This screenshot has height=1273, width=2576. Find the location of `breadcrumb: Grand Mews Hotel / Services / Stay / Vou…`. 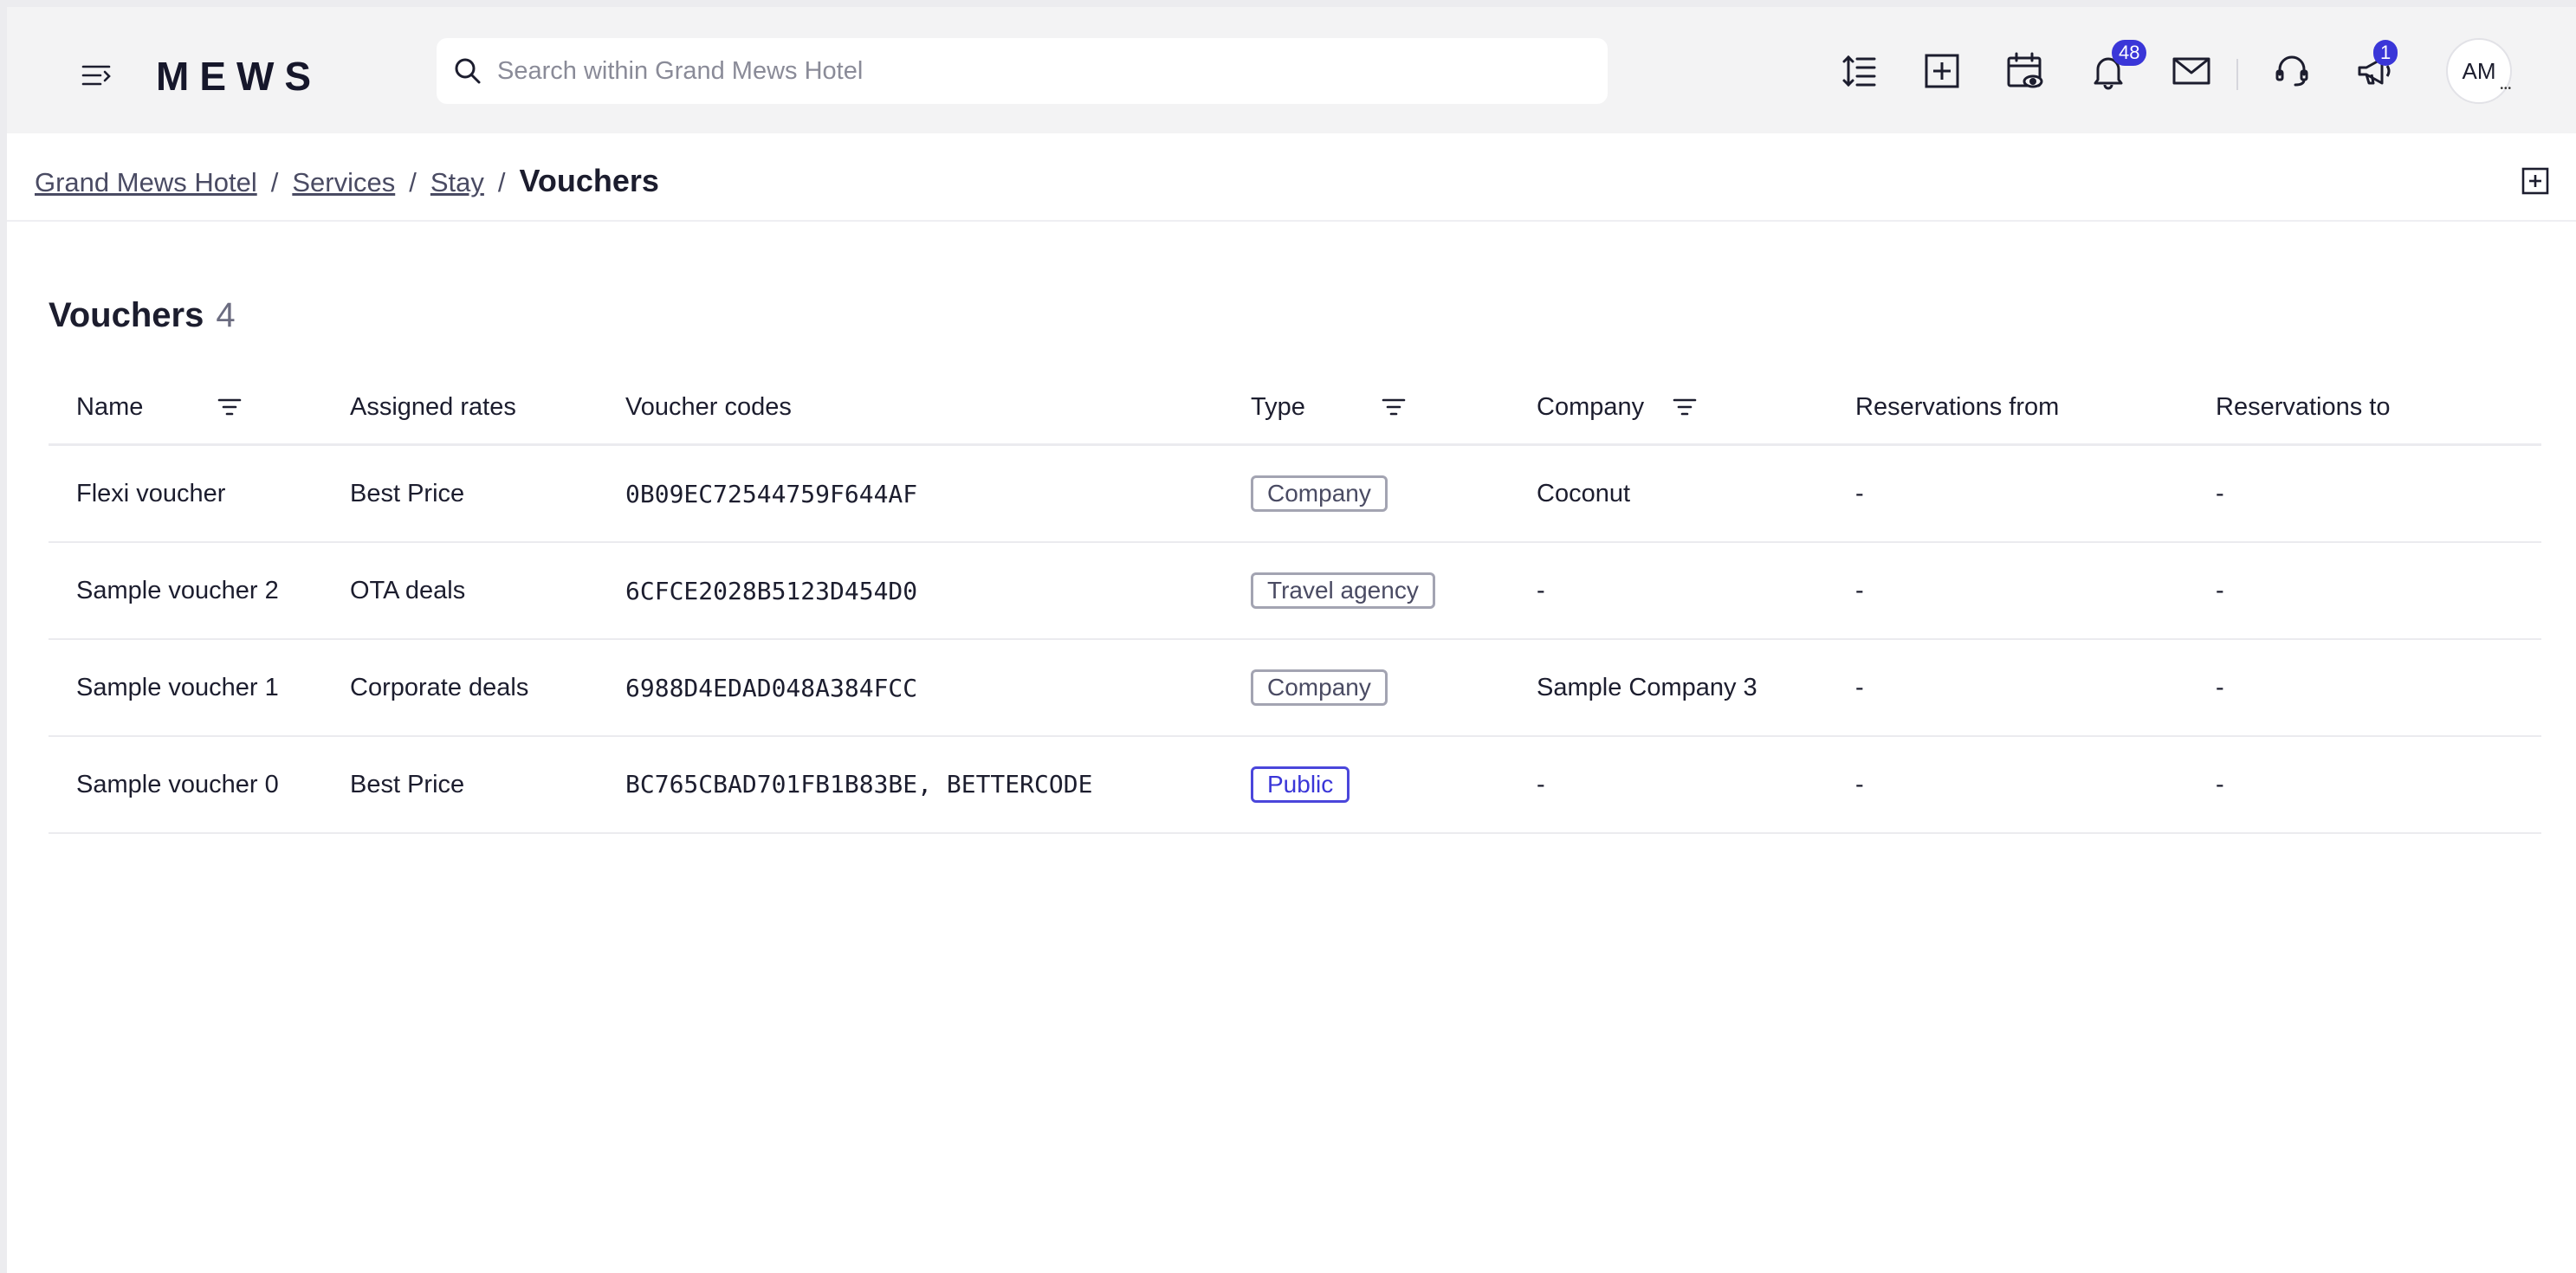

breadcrumb: Grand Mews Hotel / Services / Stay / Vou… is located at coordinates (347, 181).